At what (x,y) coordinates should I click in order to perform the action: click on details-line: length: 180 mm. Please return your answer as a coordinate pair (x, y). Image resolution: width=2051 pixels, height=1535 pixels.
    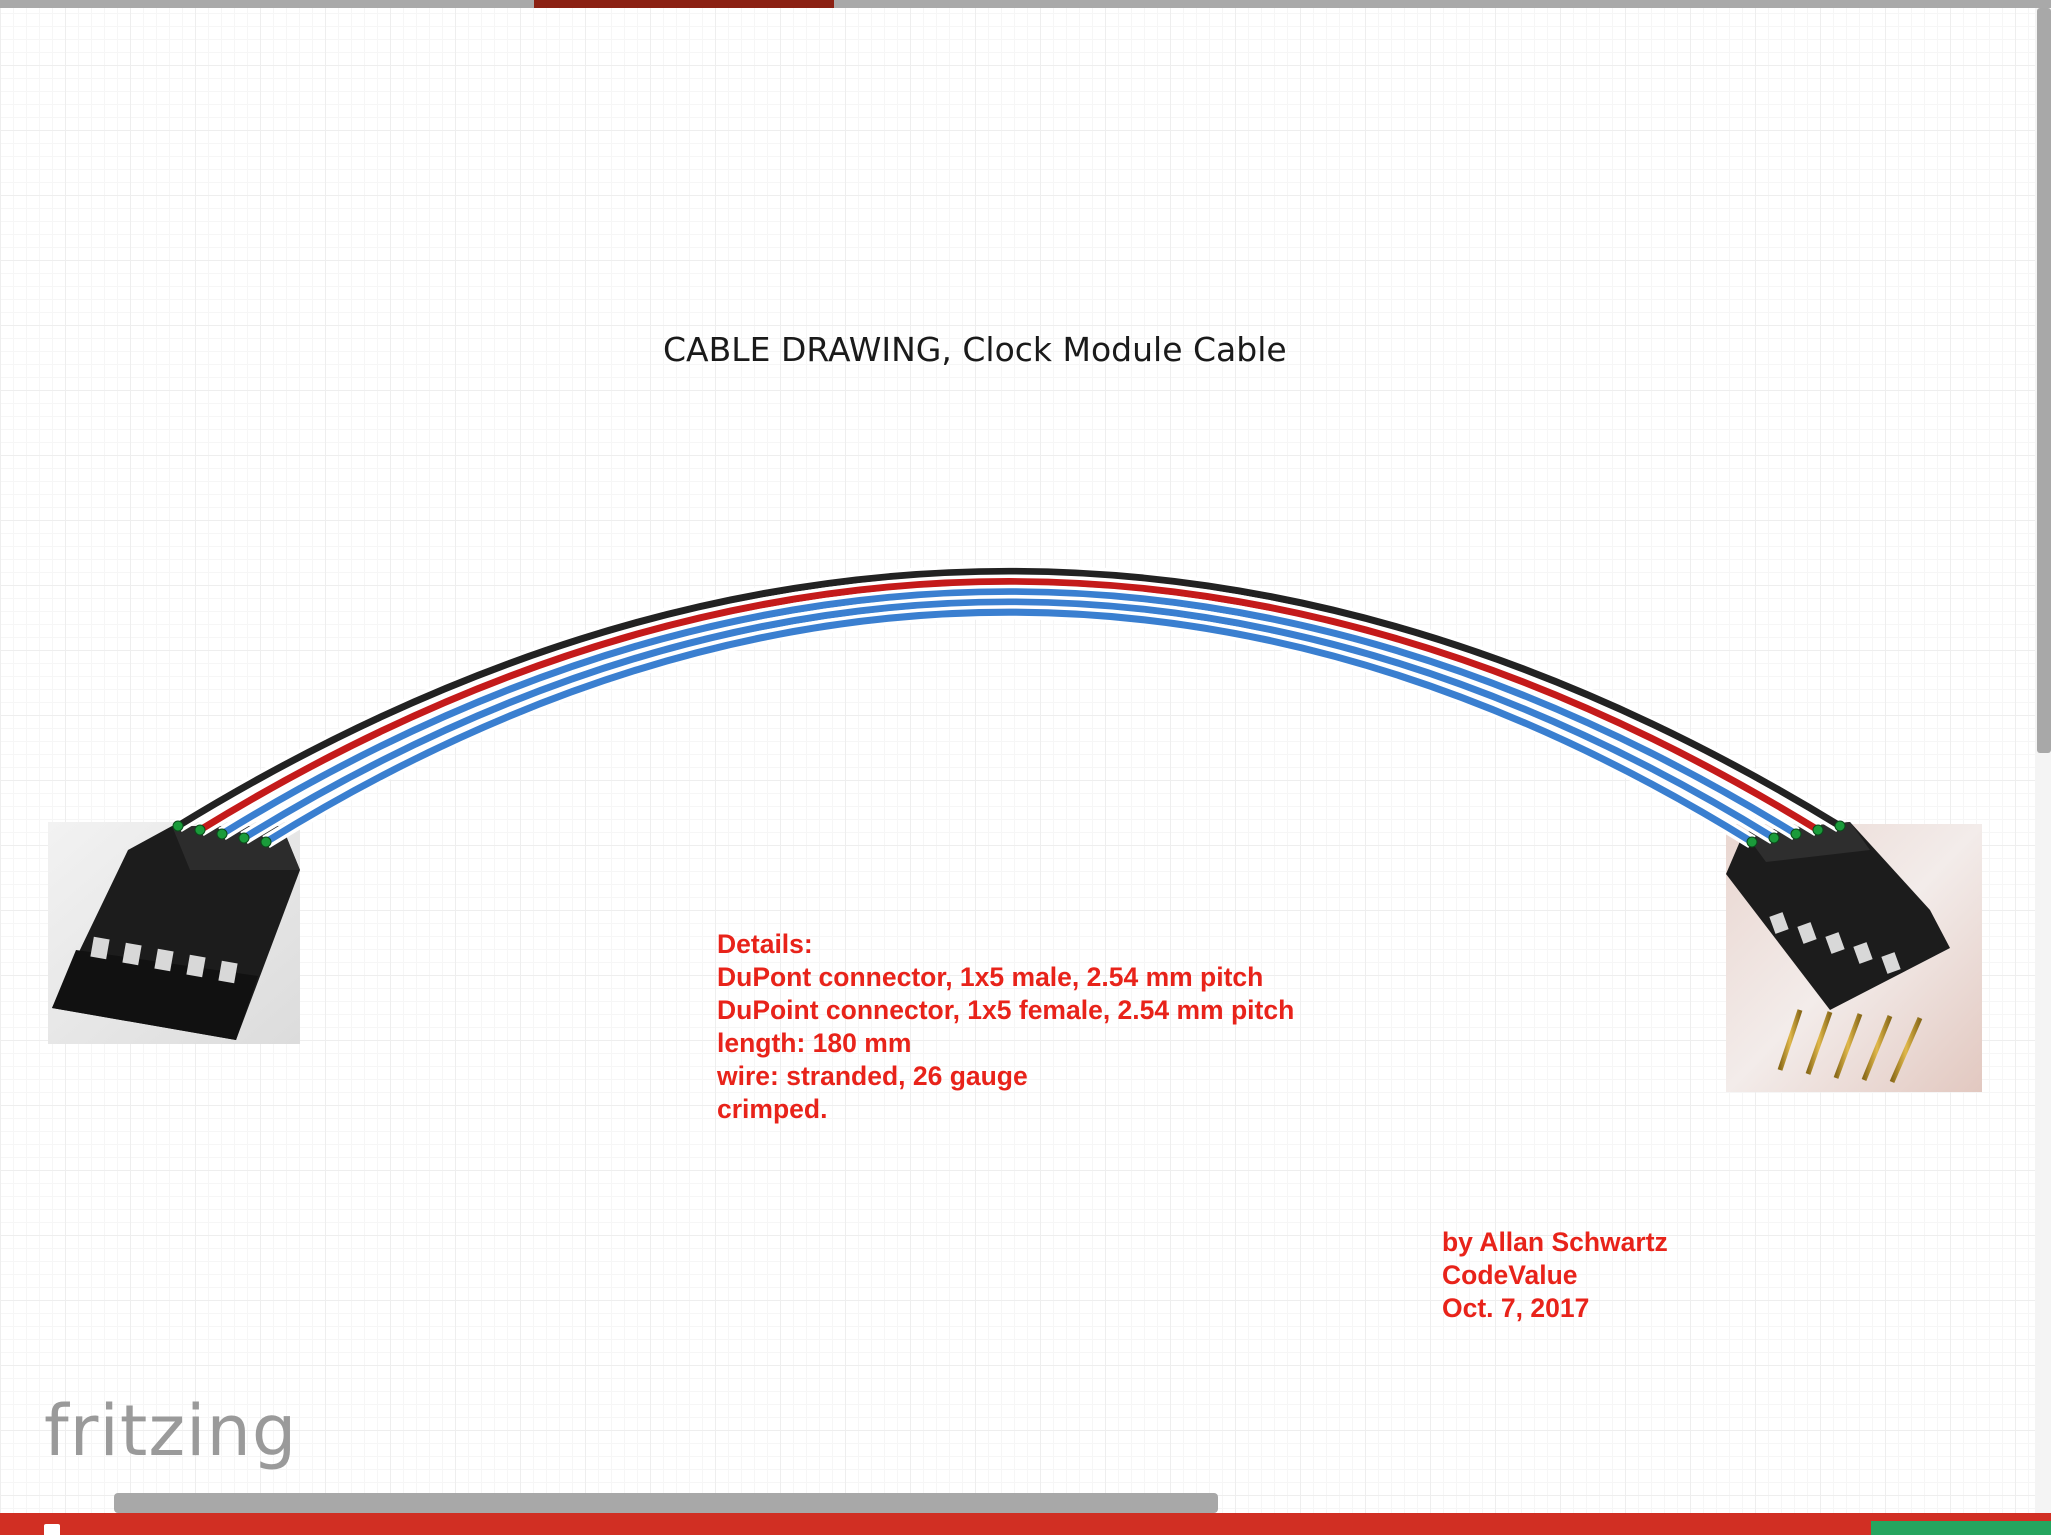
    Looking at the image, I should click on (814, 1043).